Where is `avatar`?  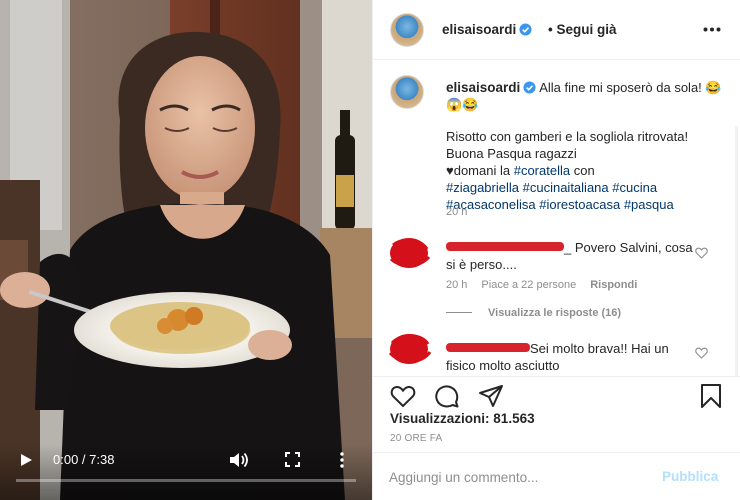 avatar is located at coordinates (407, 30).